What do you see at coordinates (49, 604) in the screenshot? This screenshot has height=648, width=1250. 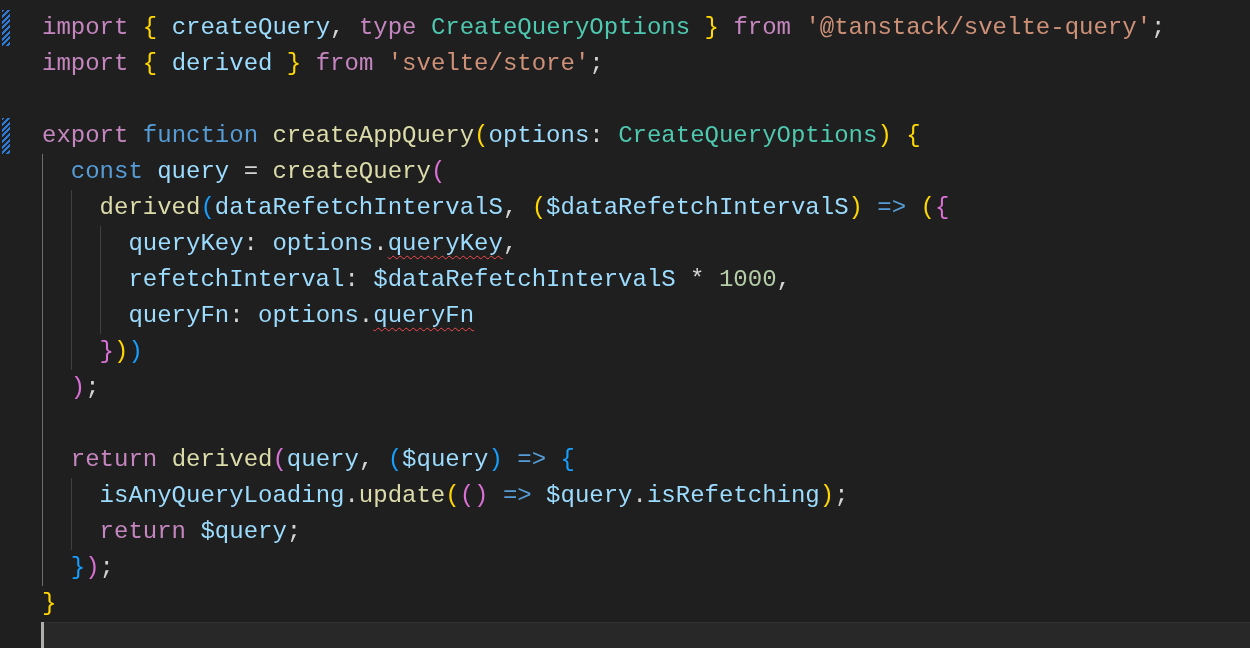 I see `code-line: }` at bounding box center [49, 604].